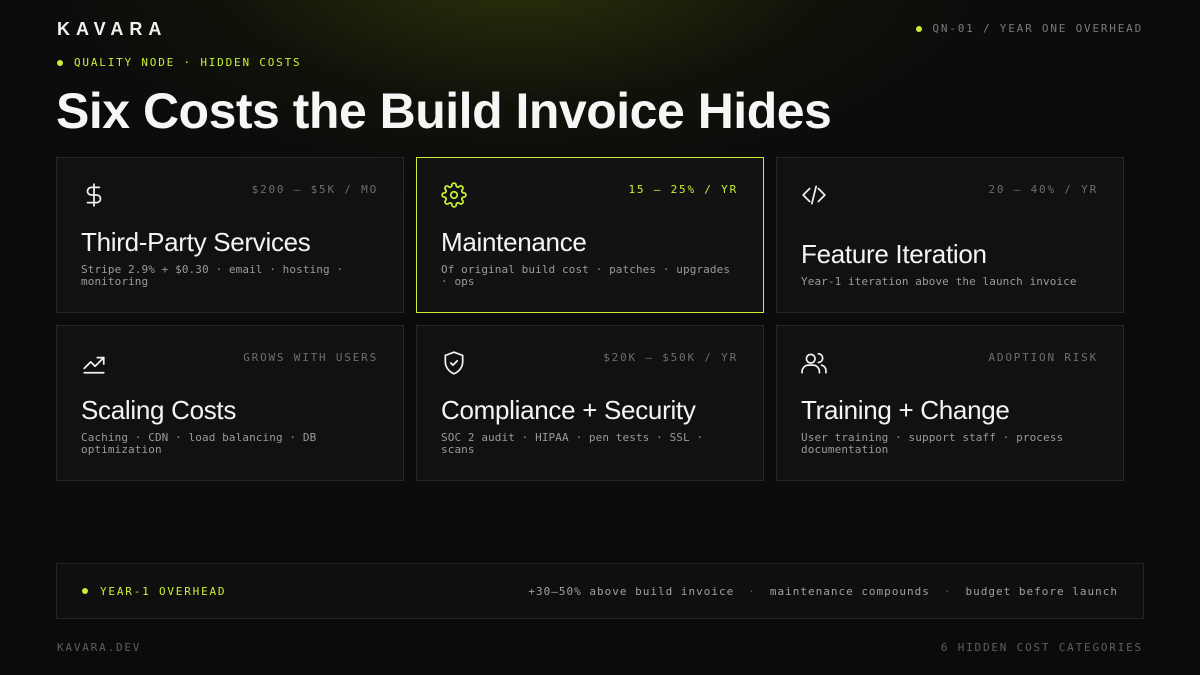 Image resolution: width=1200 pixels, height=675 pixels. What do you see at coordinates (670, 357) in the screenshot?
I see `card-tag: $20K – $50K / YR` at bounding box center [670, 357].